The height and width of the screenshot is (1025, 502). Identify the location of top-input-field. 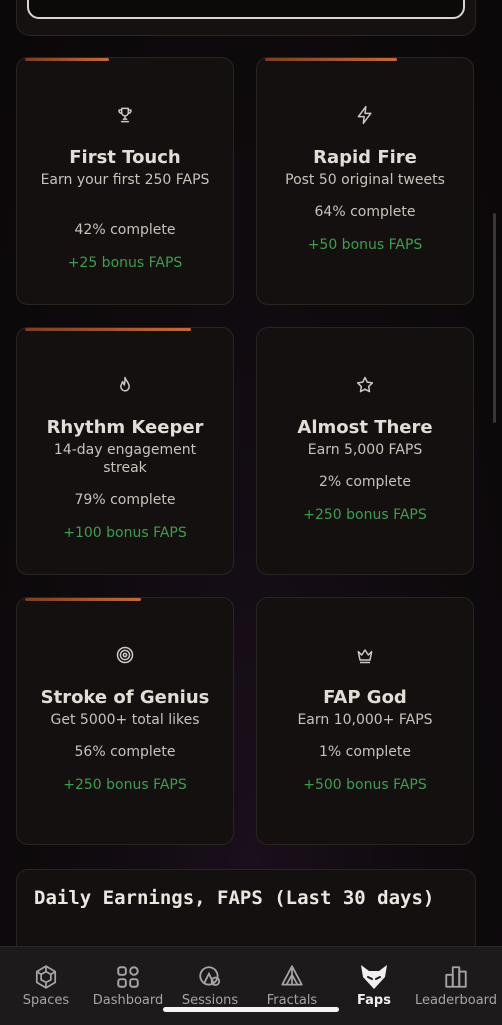
(246, 9).